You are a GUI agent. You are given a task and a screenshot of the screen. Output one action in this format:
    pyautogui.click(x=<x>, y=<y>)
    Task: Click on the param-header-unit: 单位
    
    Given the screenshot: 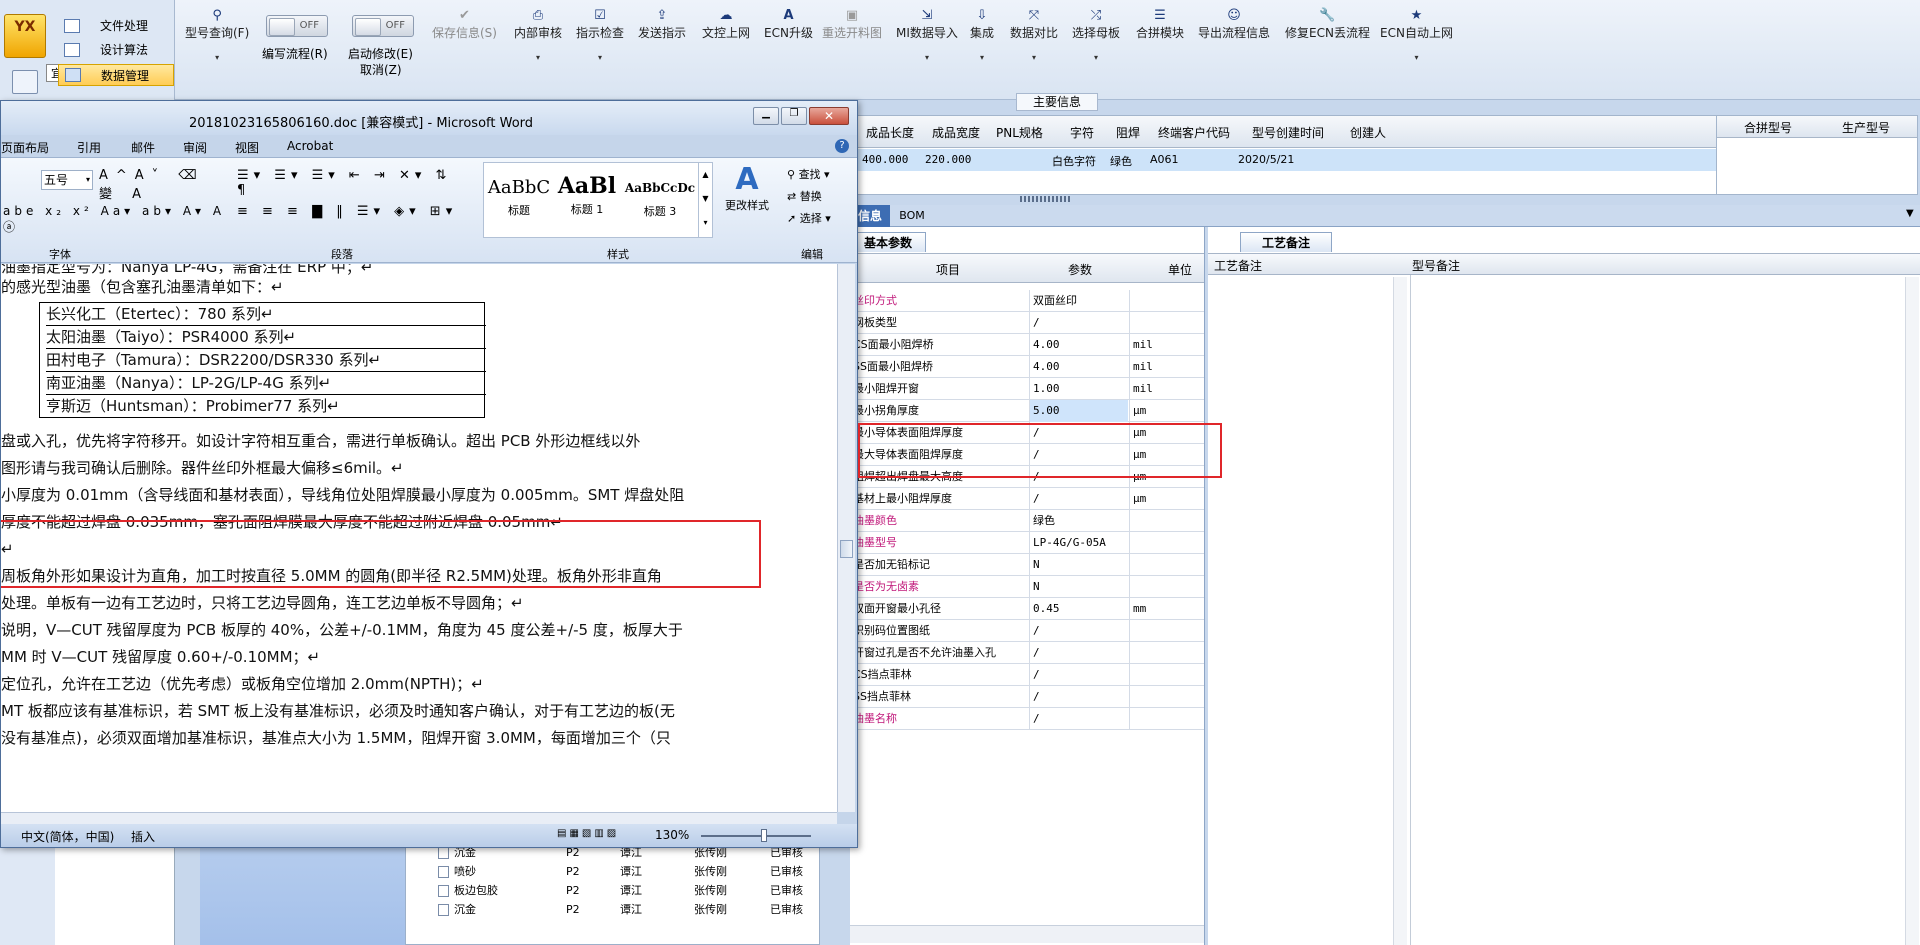 What is the action you would take?
    pyautogui.click(x=1180, y=269)
    